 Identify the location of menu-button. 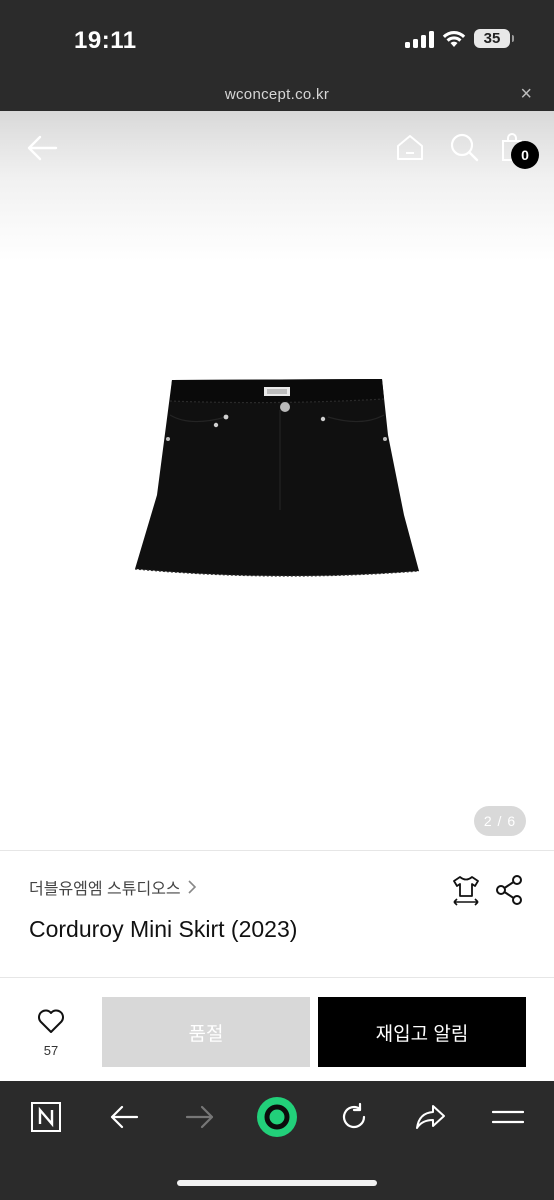
(508, 1117).